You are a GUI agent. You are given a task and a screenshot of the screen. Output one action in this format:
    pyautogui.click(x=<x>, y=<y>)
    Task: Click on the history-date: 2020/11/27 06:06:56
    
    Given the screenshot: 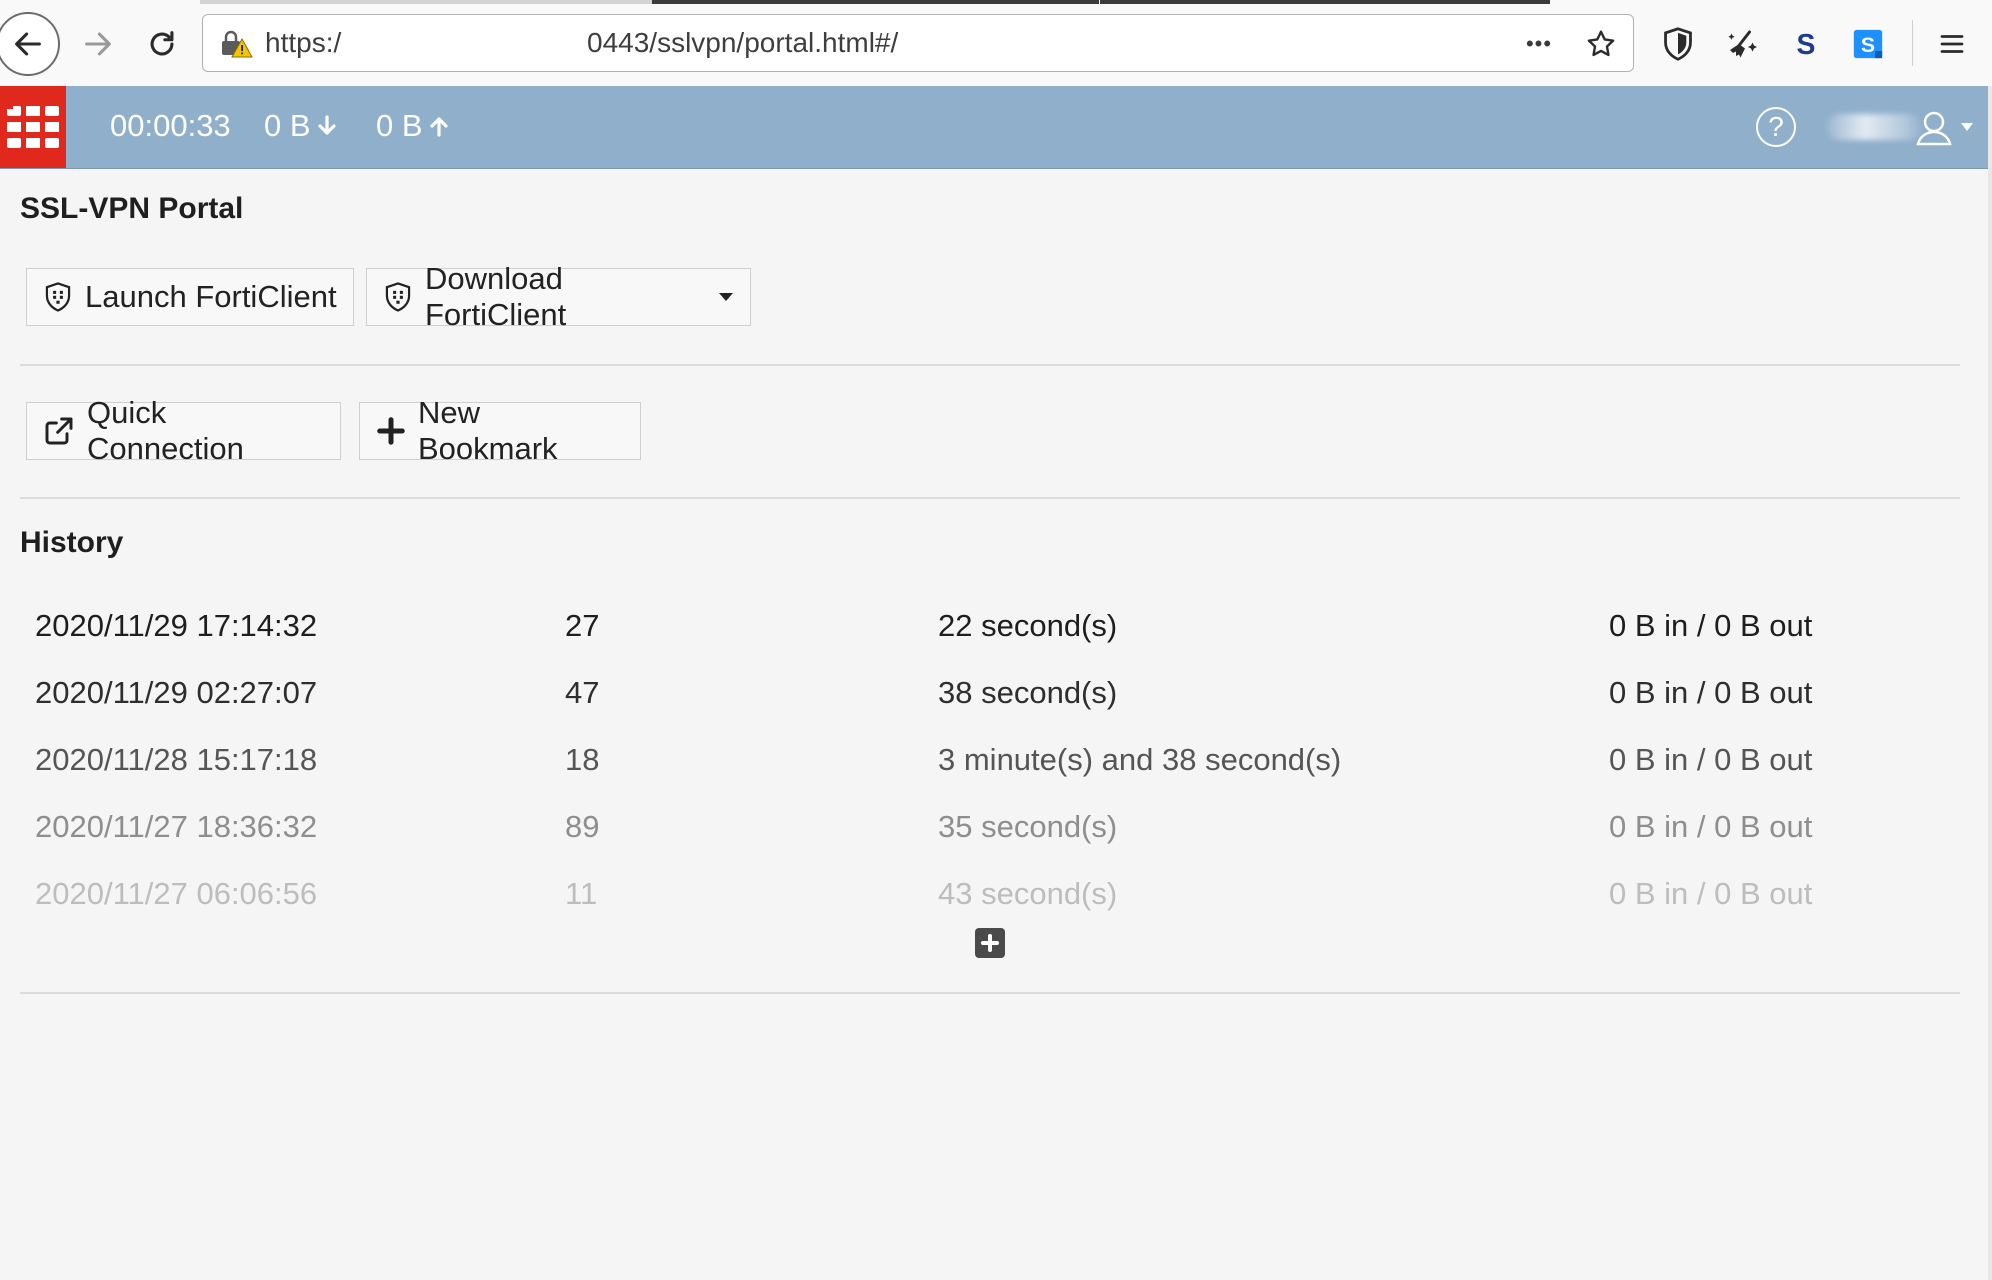 What is the action you would take?
    pyautogui.click(x=176, y=893)
    